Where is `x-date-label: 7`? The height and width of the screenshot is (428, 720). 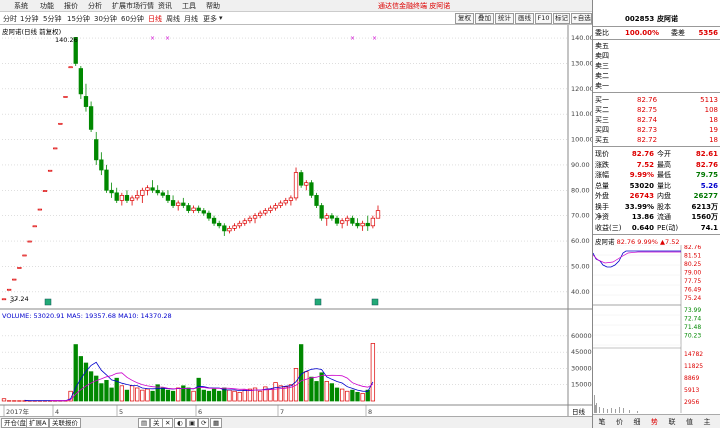 x-date-label: 7 is located at coordinates (282, 412).